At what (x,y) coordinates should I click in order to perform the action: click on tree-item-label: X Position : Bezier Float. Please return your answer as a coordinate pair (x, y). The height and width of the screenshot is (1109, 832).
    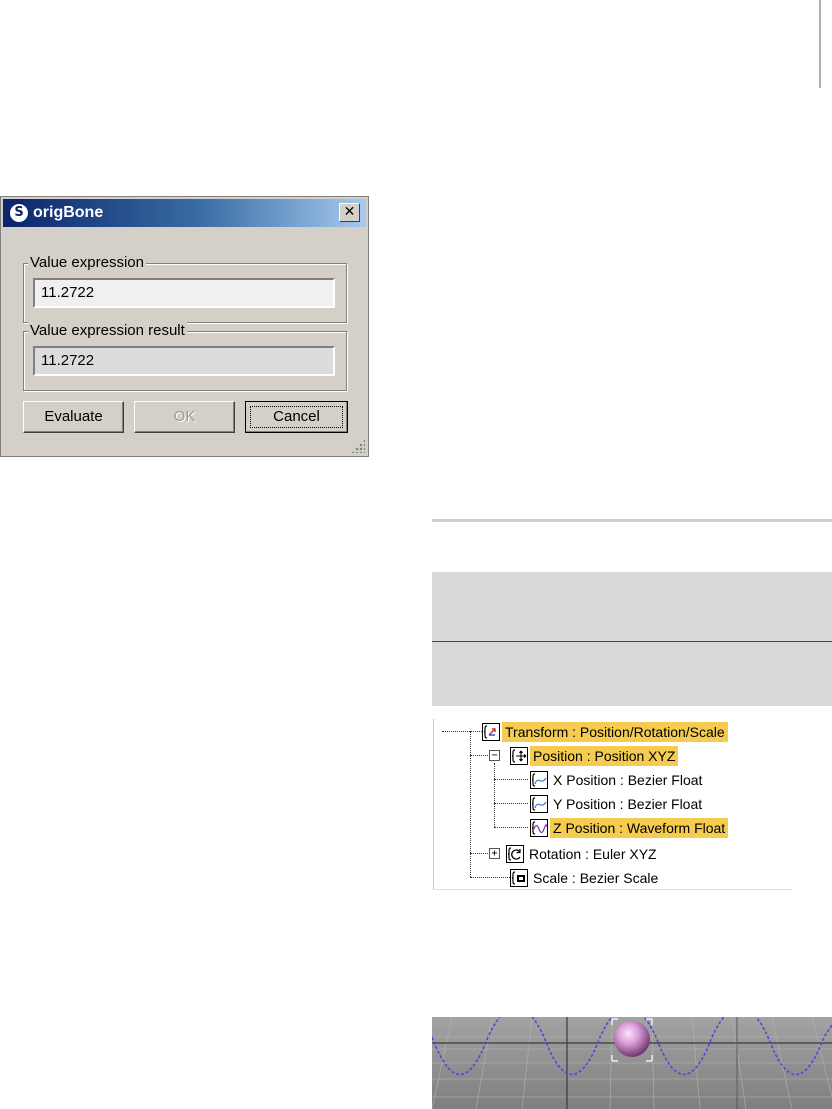
    Looking at the image, I should click on (628, 780).